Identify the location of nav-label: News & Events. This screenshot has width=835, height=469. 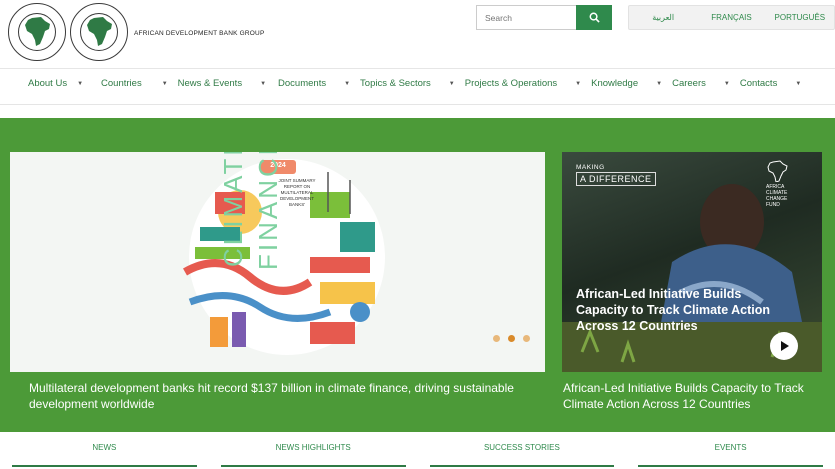
(210, 83).